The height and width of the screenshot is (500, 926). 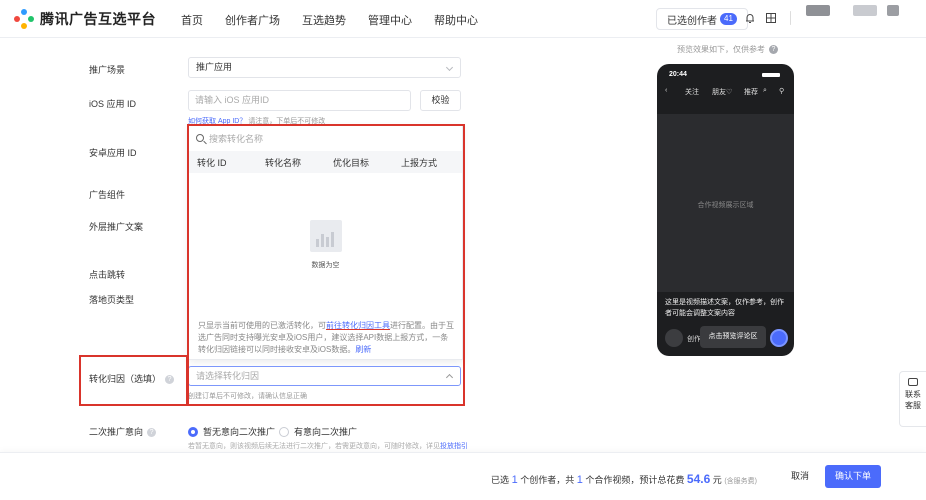 What do you see at coordinates (514, 480) in the screenshot?
I see `summary-creator-count: 1` at bounding box center [514, 480].